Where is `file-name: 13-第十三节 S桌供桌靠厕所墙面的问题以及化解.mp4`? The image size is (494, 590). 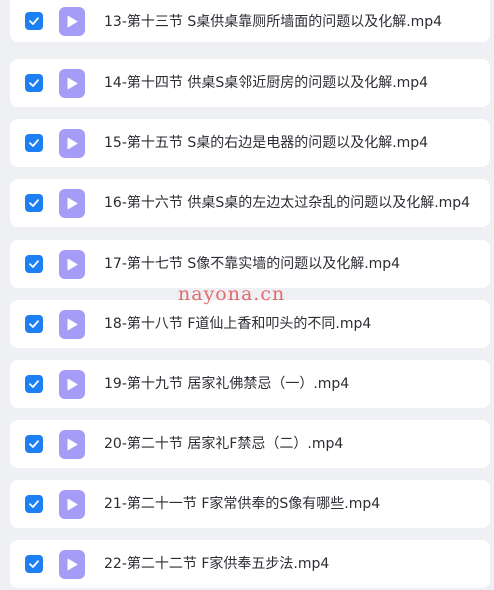
file-name: 13-第十三节 S桌供桌靠厕所墙面的问题以及化解.mp4 is located at coordinates (273, 22).